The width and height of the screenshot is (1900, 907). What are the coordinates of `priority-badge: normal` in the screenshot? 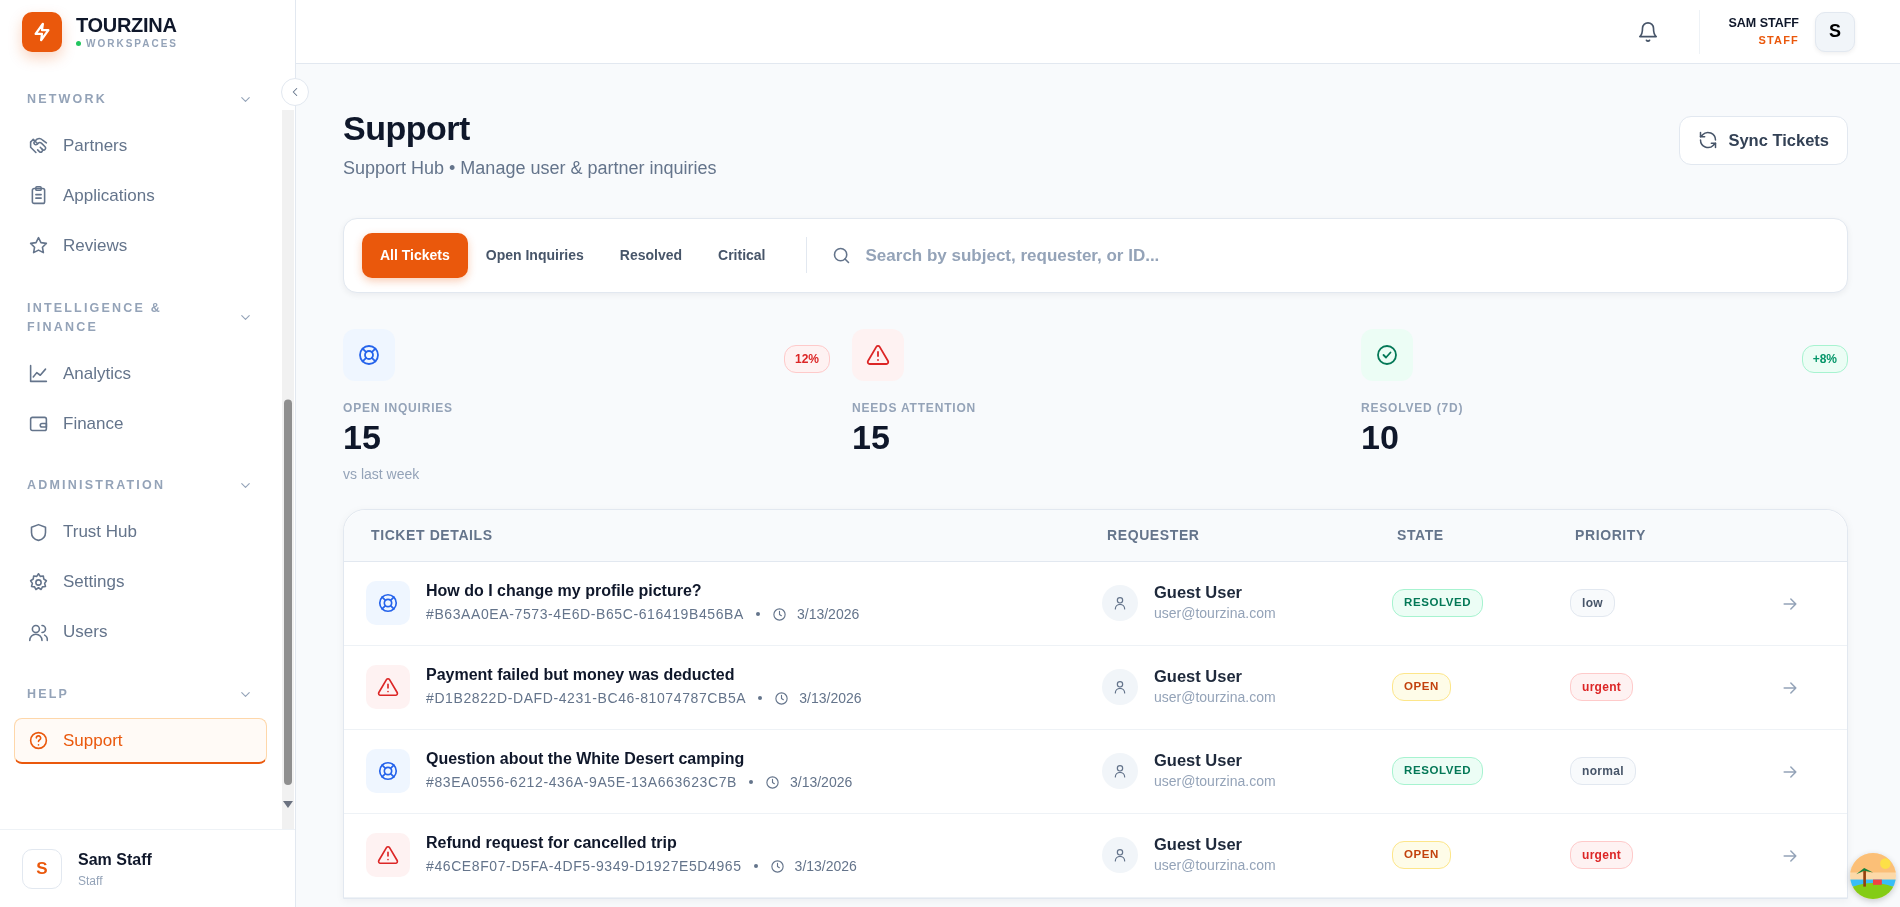 It's located at (1603, 771).